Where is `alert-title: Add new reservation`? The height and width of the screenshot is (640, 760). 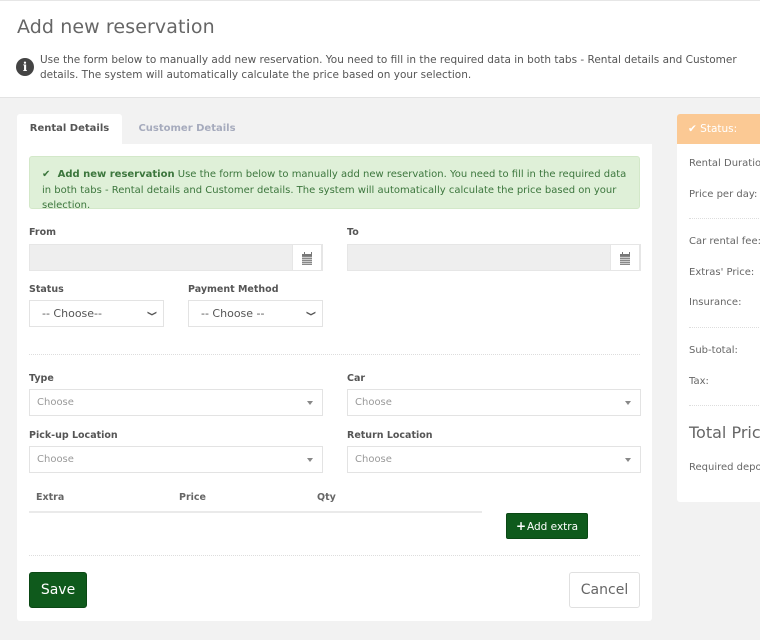
alert-title: Add new reservation is located at coordinates (116, 174).